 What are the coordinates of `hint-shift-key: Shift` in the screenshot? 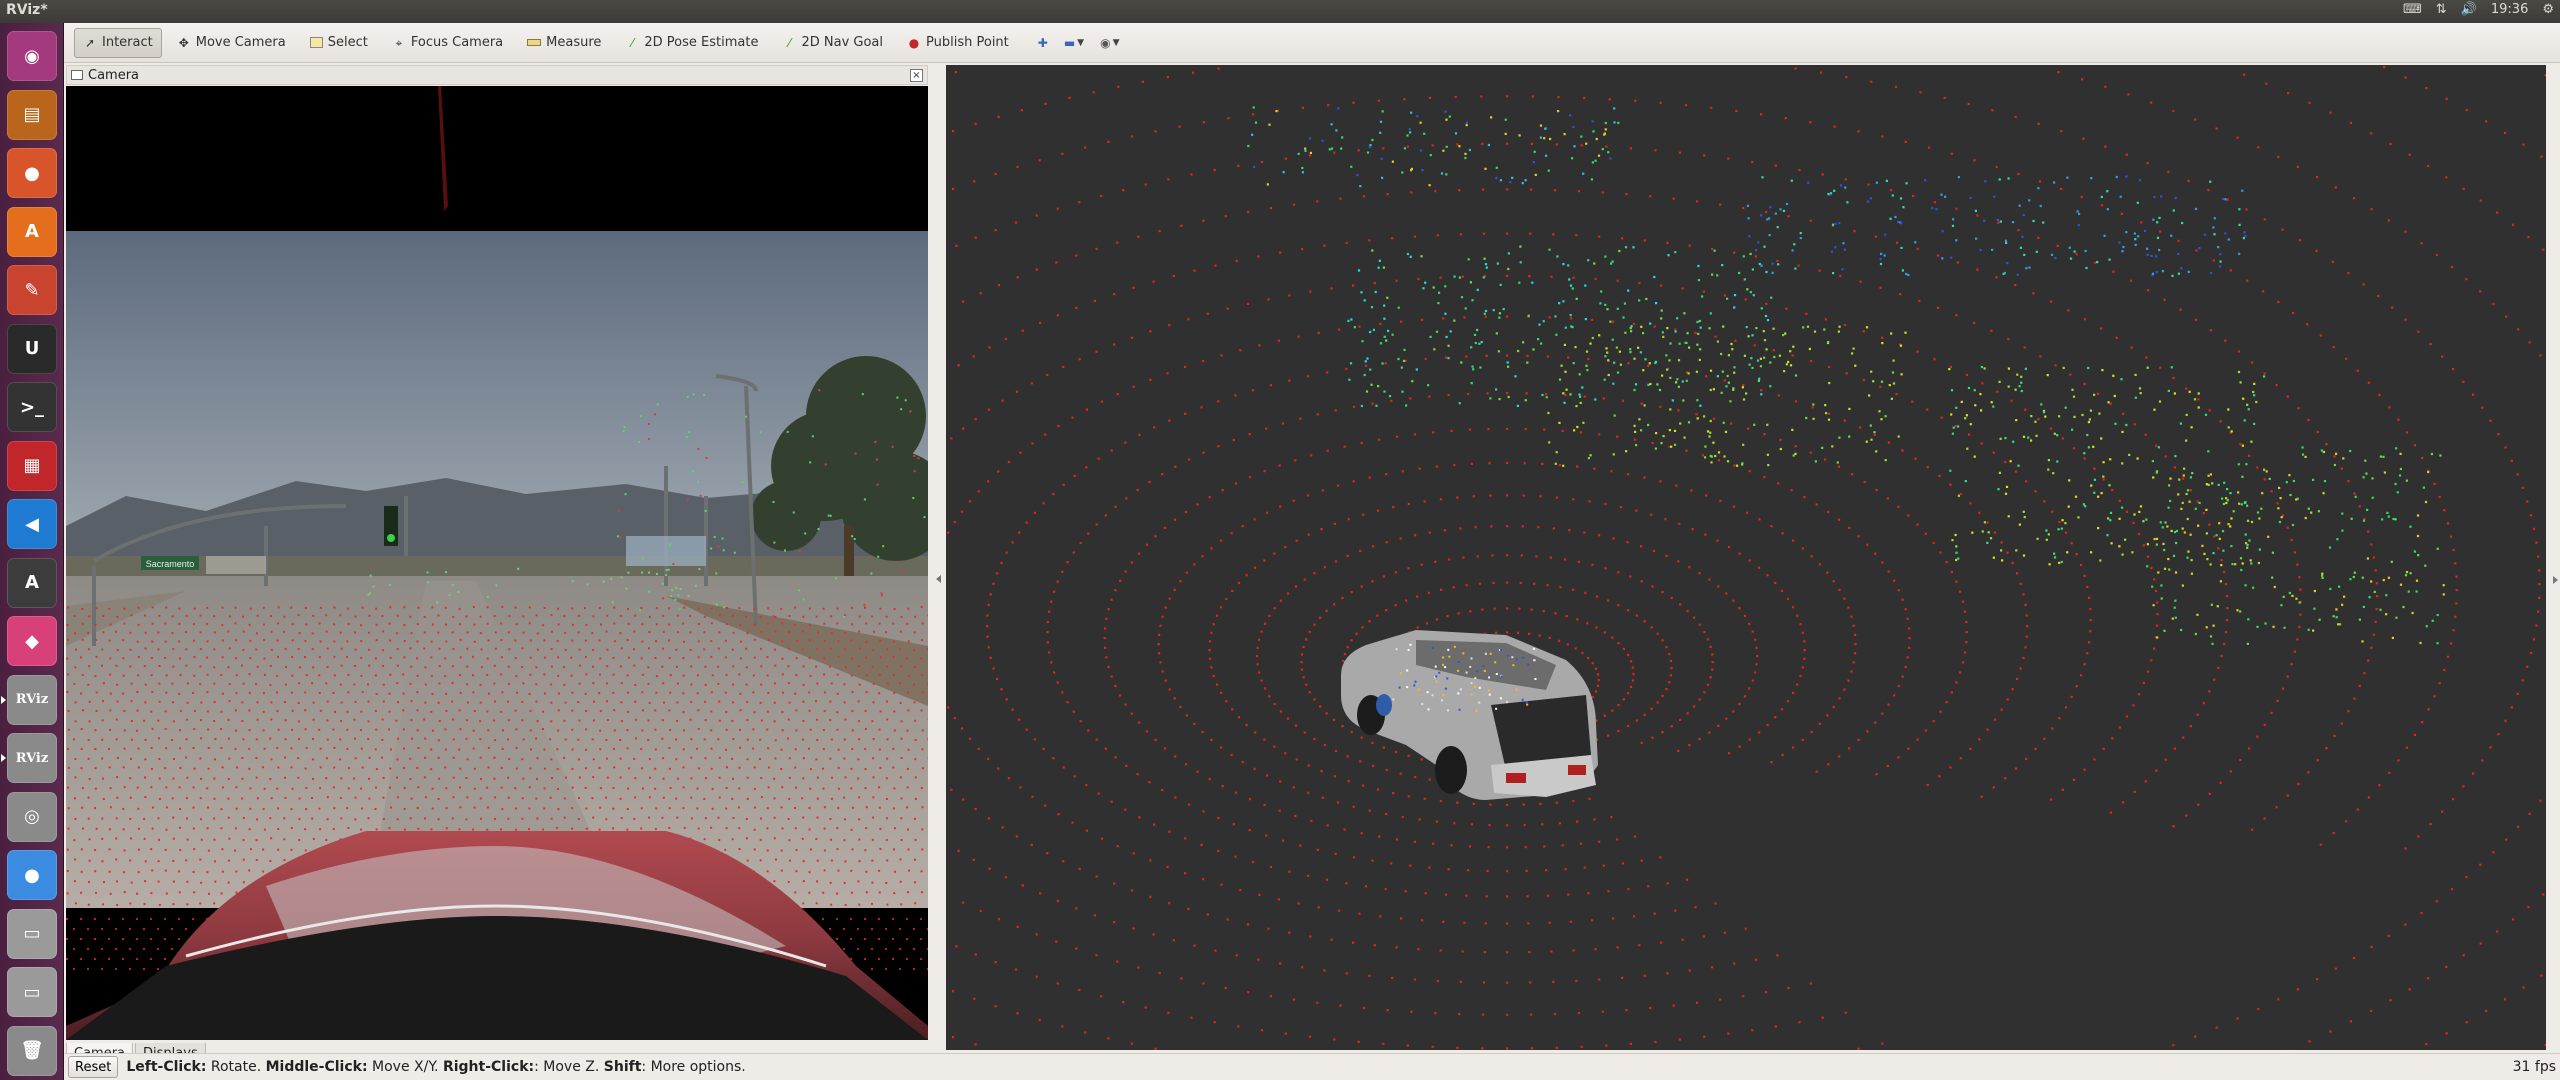 It's located at (622, 1067).